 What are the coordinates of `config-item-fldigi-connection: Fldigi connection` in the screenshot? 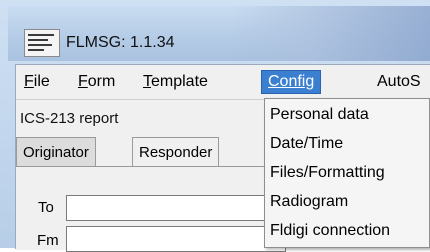 It's located at (347, 231).